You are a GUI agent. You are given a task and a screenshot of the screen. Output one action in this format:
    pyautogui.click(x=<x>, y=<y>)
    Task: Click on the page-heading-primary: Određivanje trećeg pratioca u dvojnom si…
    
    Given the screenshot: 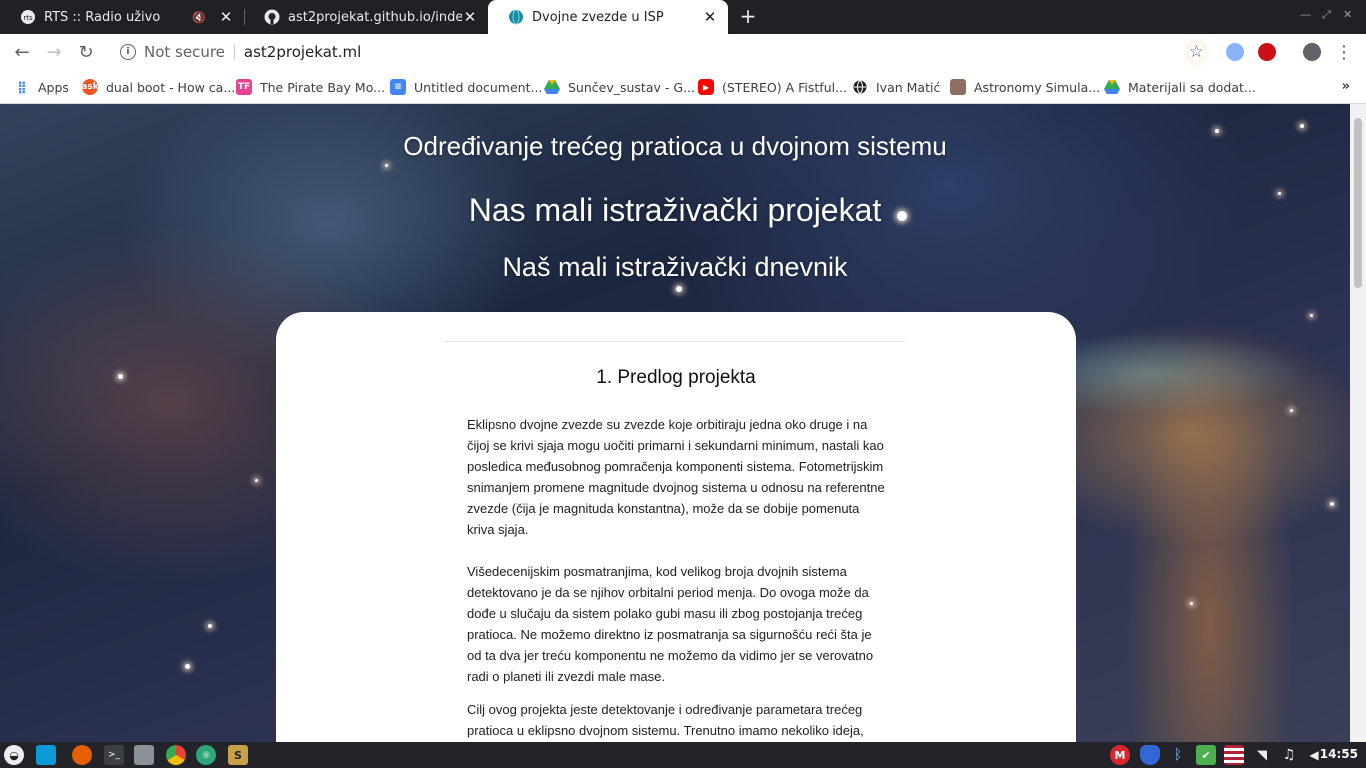 What is the action you would take?
    pyautogui.click(x=675, y=146)
    